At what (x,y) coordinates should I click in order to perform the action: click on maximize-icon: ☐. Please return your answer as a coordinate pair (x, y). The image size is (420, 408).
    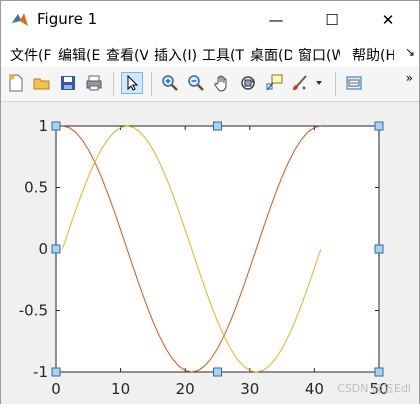
    Looking at the image, I should click on (332, 20).